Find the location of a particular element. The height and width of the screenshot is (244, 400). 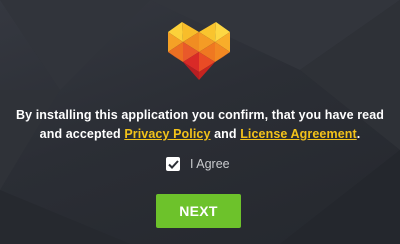

consent-text-end: . is located at coordinates (358, 134).